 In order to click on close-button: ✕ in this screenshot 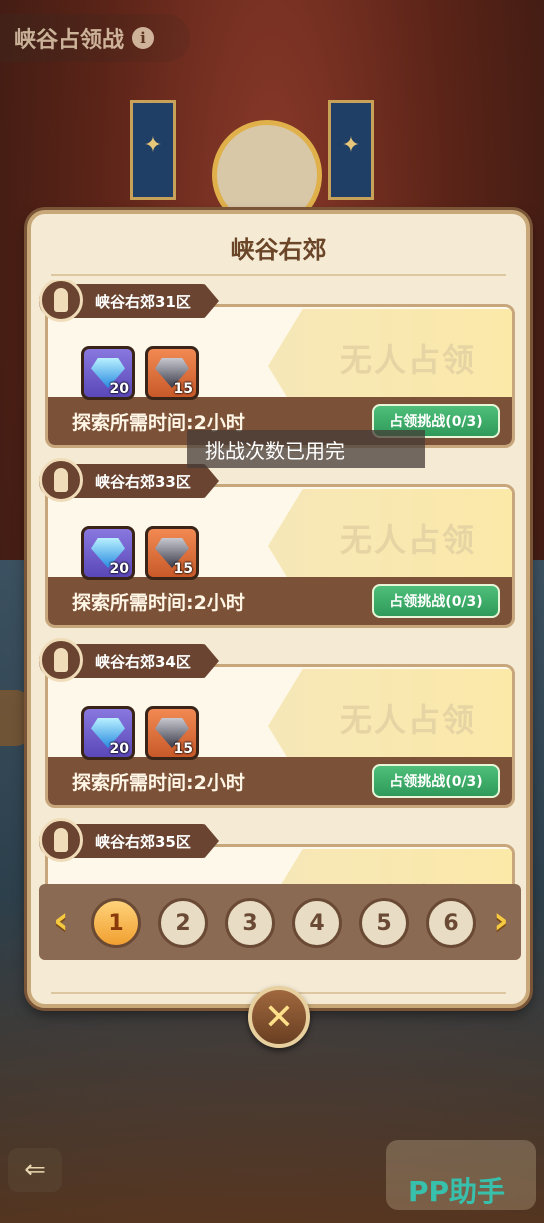, I will do `click(279, 1017)`.